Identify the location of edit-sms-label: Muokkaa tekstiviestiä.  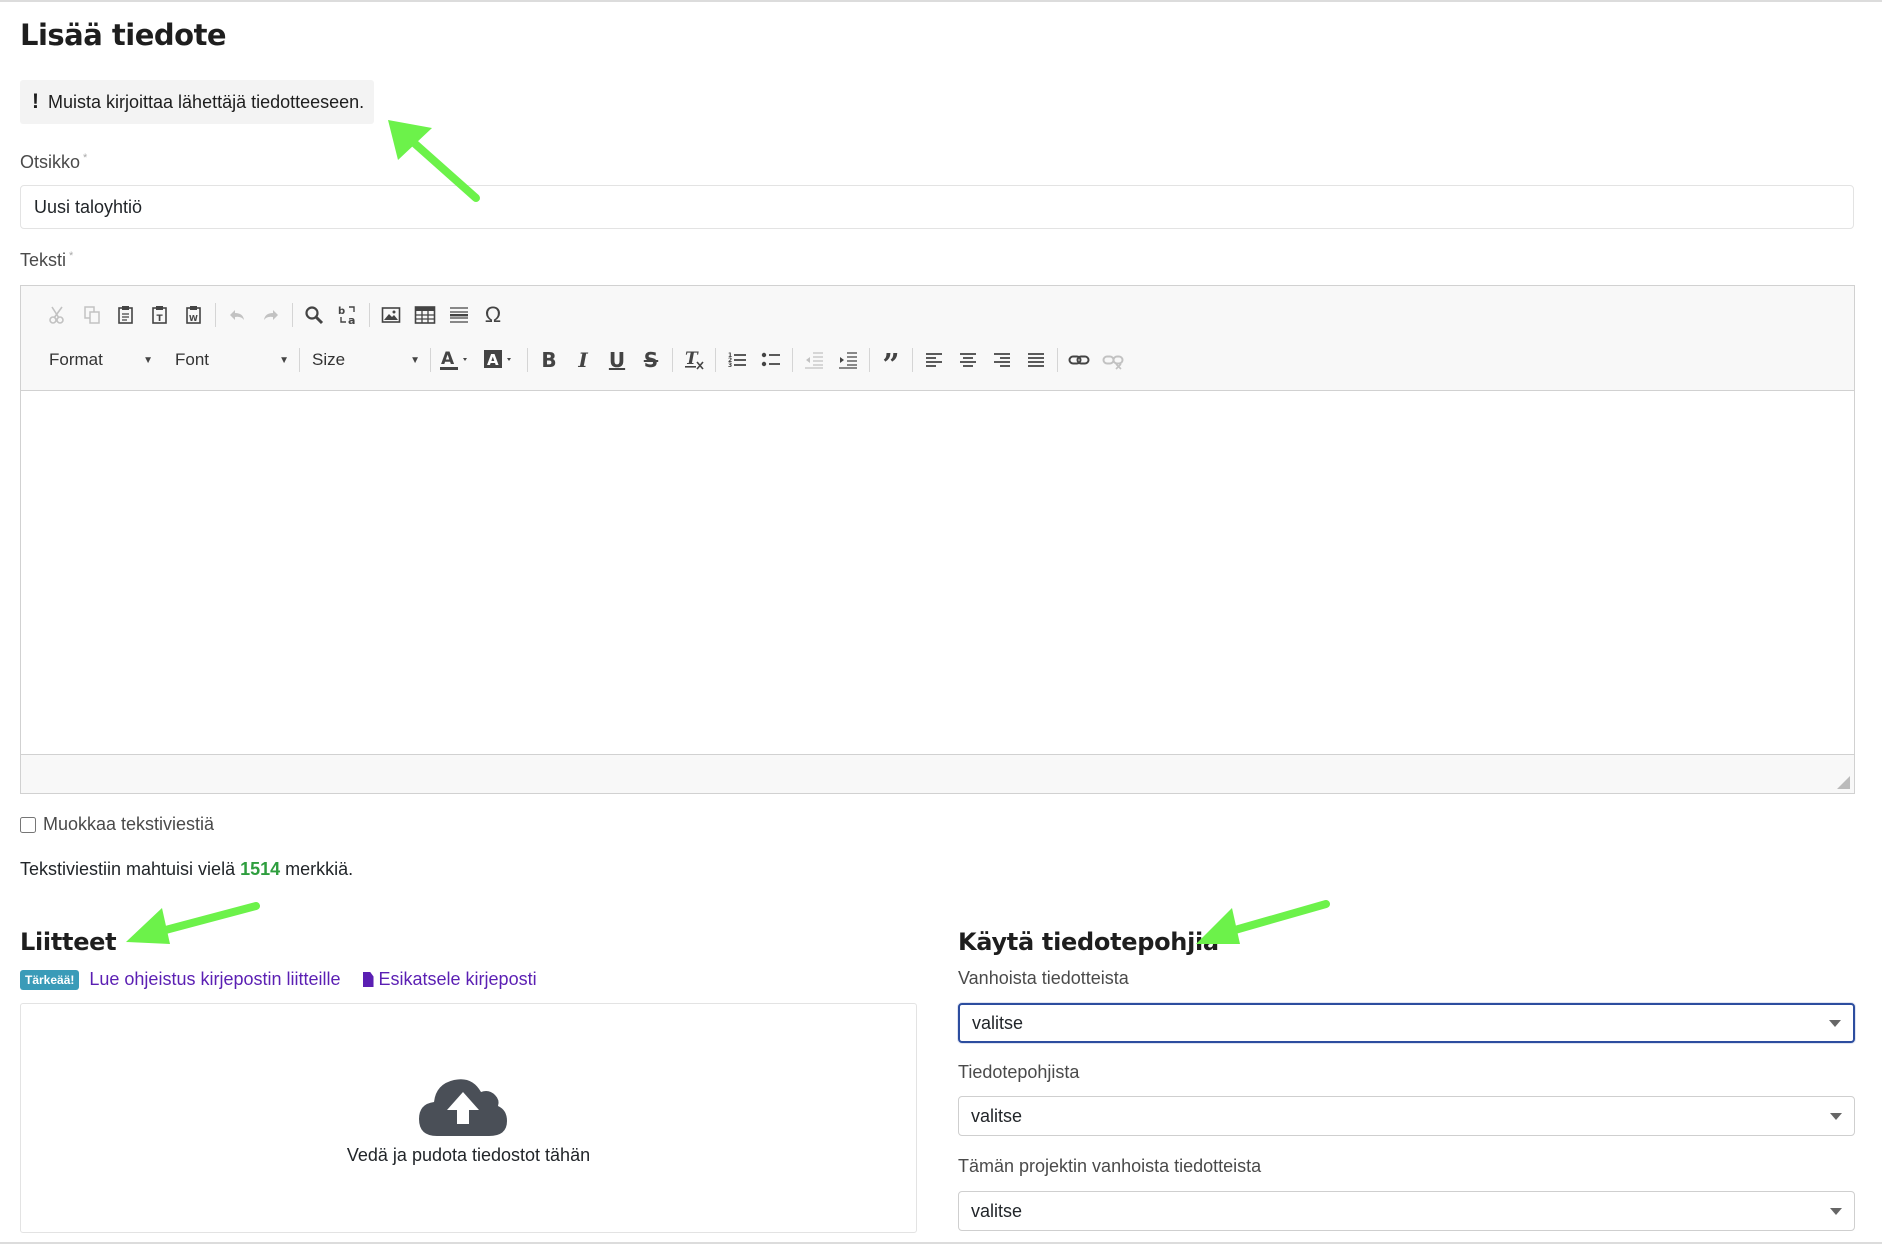
(129, 824).